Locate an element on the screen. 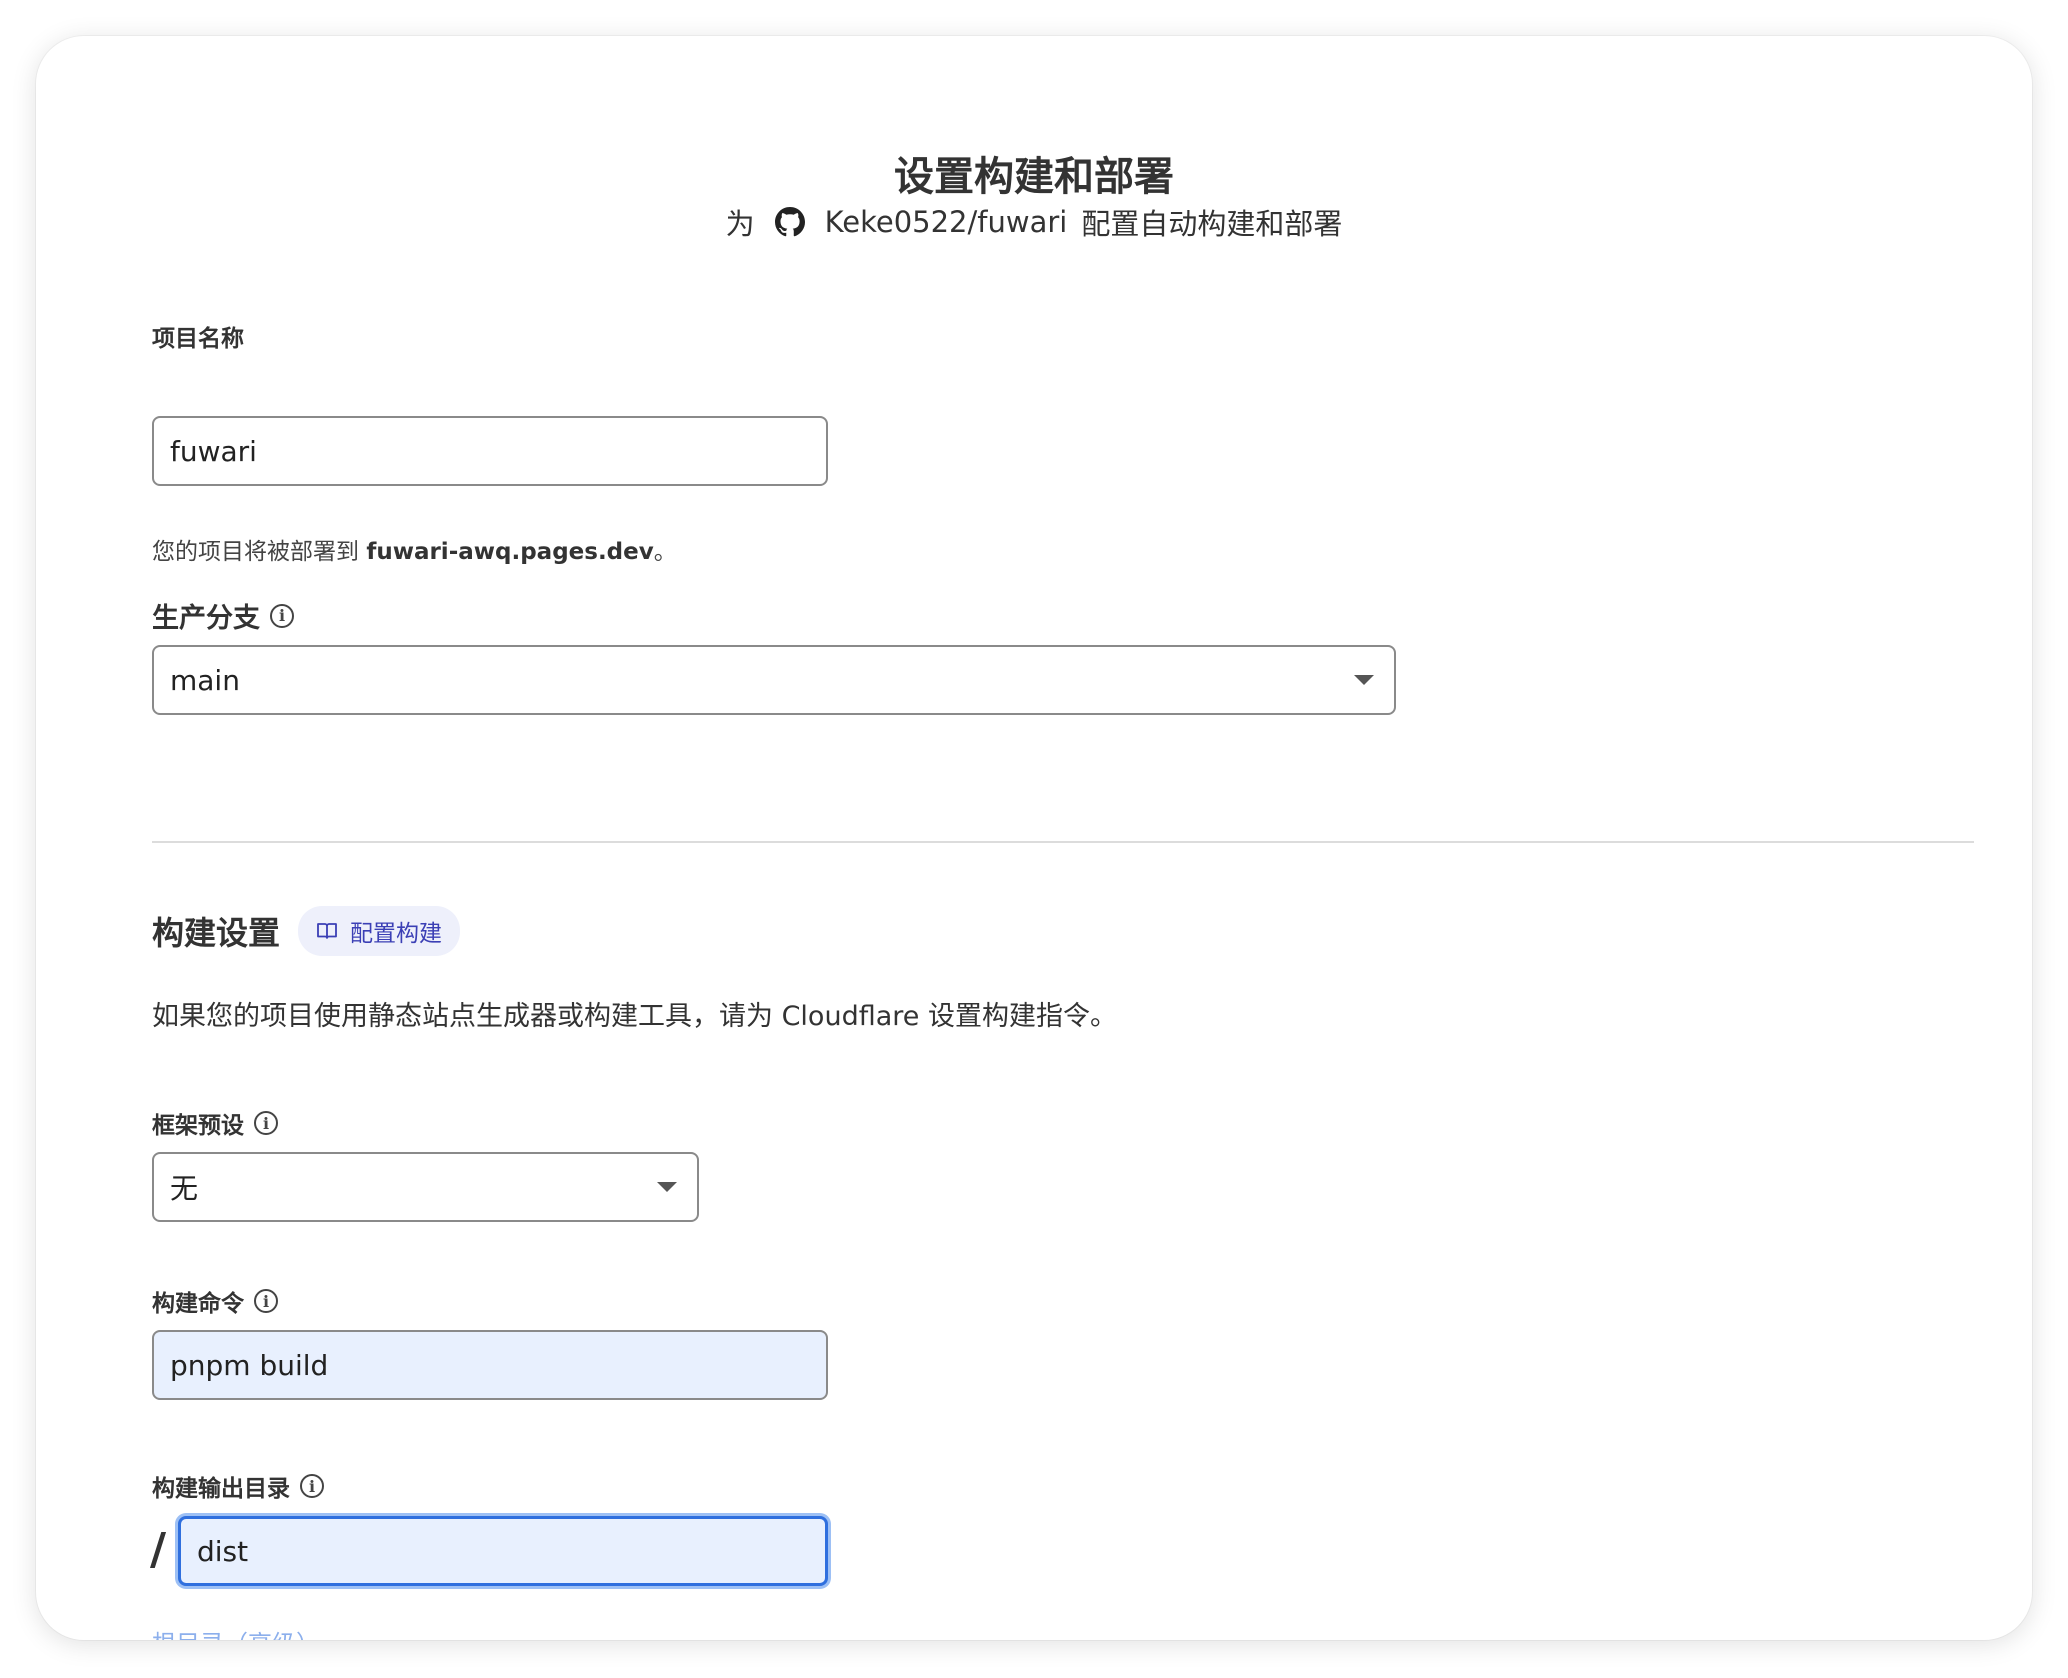 This screenshot has width=2068, height=1678. output-dir-prefix: / is located at coordinates (158, 1549).